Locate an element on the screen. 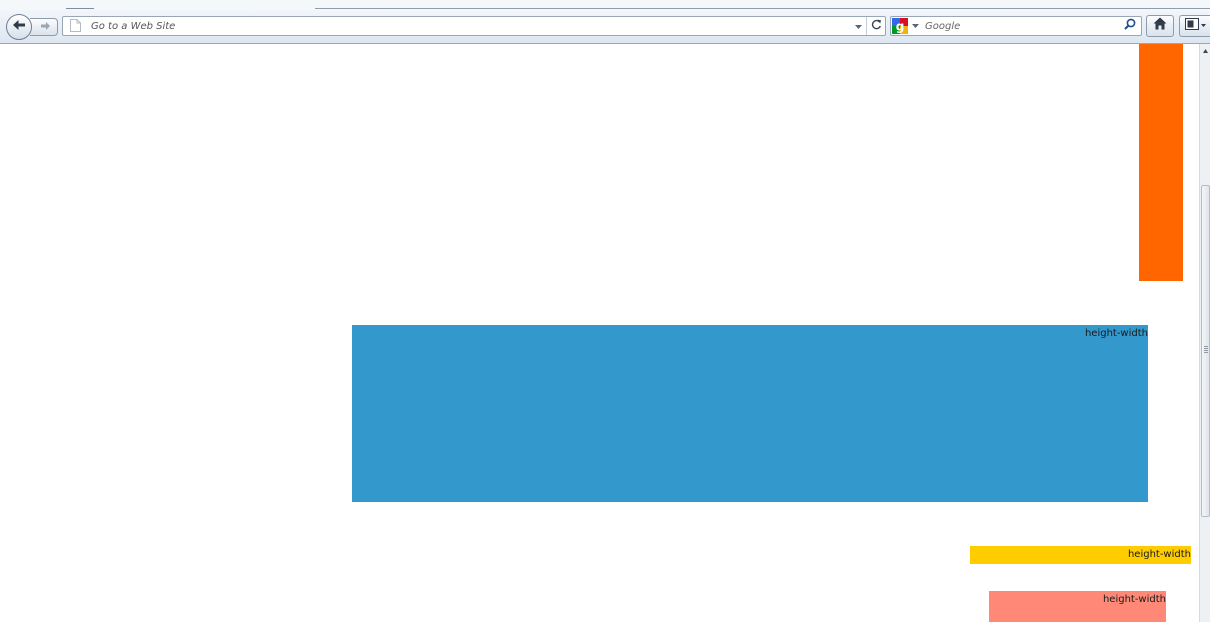  orange-box is located at coordinates (1161, 162).